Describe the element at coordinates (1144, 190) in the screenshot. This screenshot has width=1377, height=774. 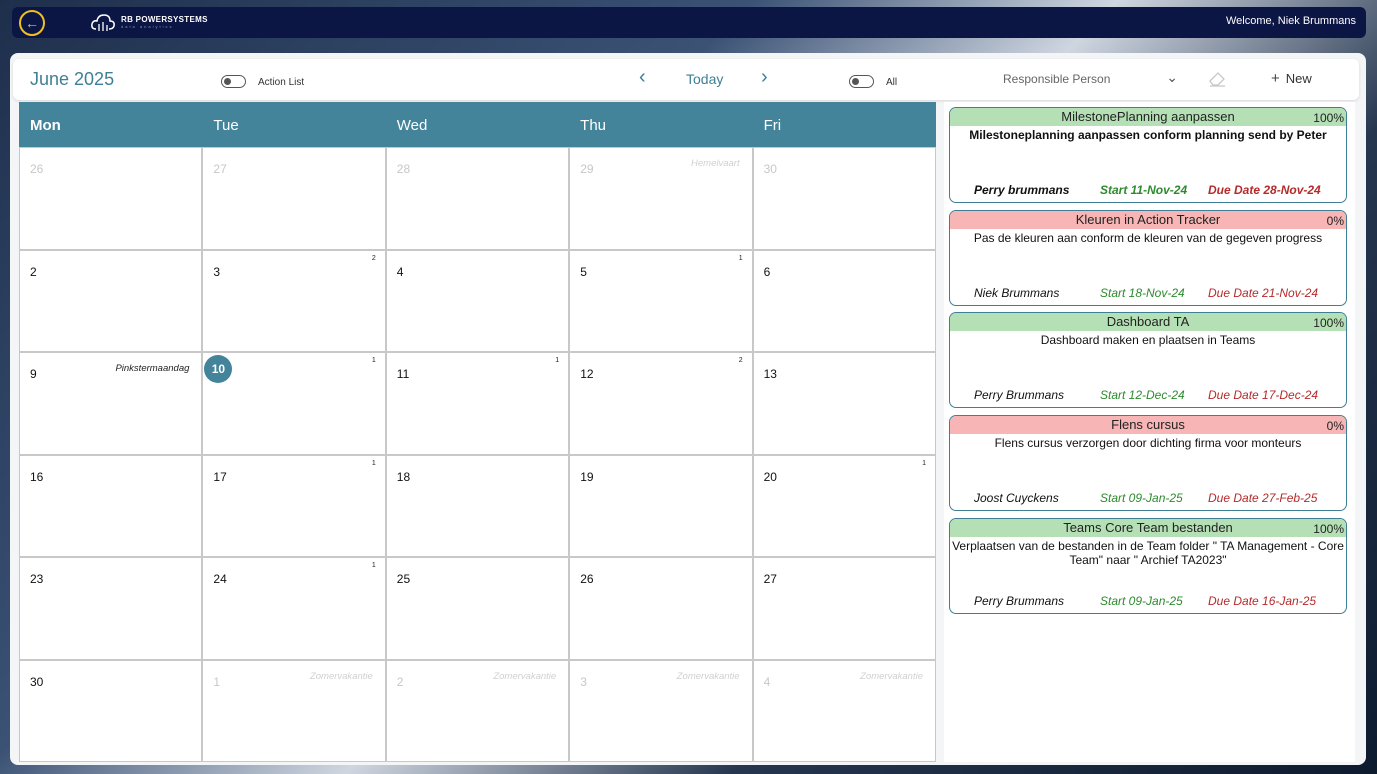
I see `task-start-date: Start 11-Nov-24` at that location.